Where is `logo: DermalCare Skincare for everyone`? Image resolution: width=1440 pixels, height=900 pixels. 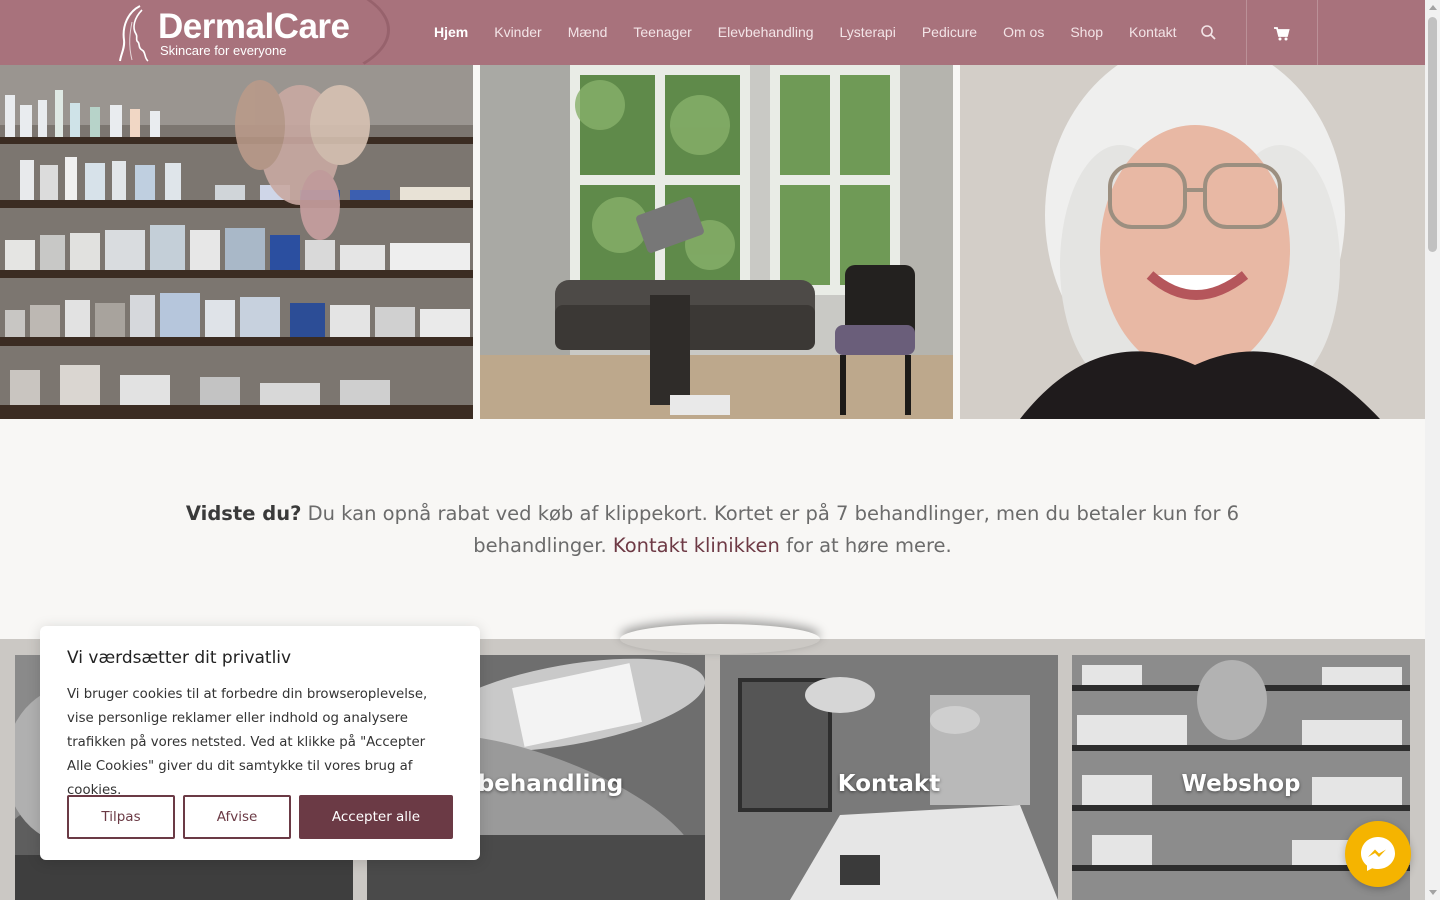
logo: DermalCare Skincare for everyone is located at coordinates (248, 33).